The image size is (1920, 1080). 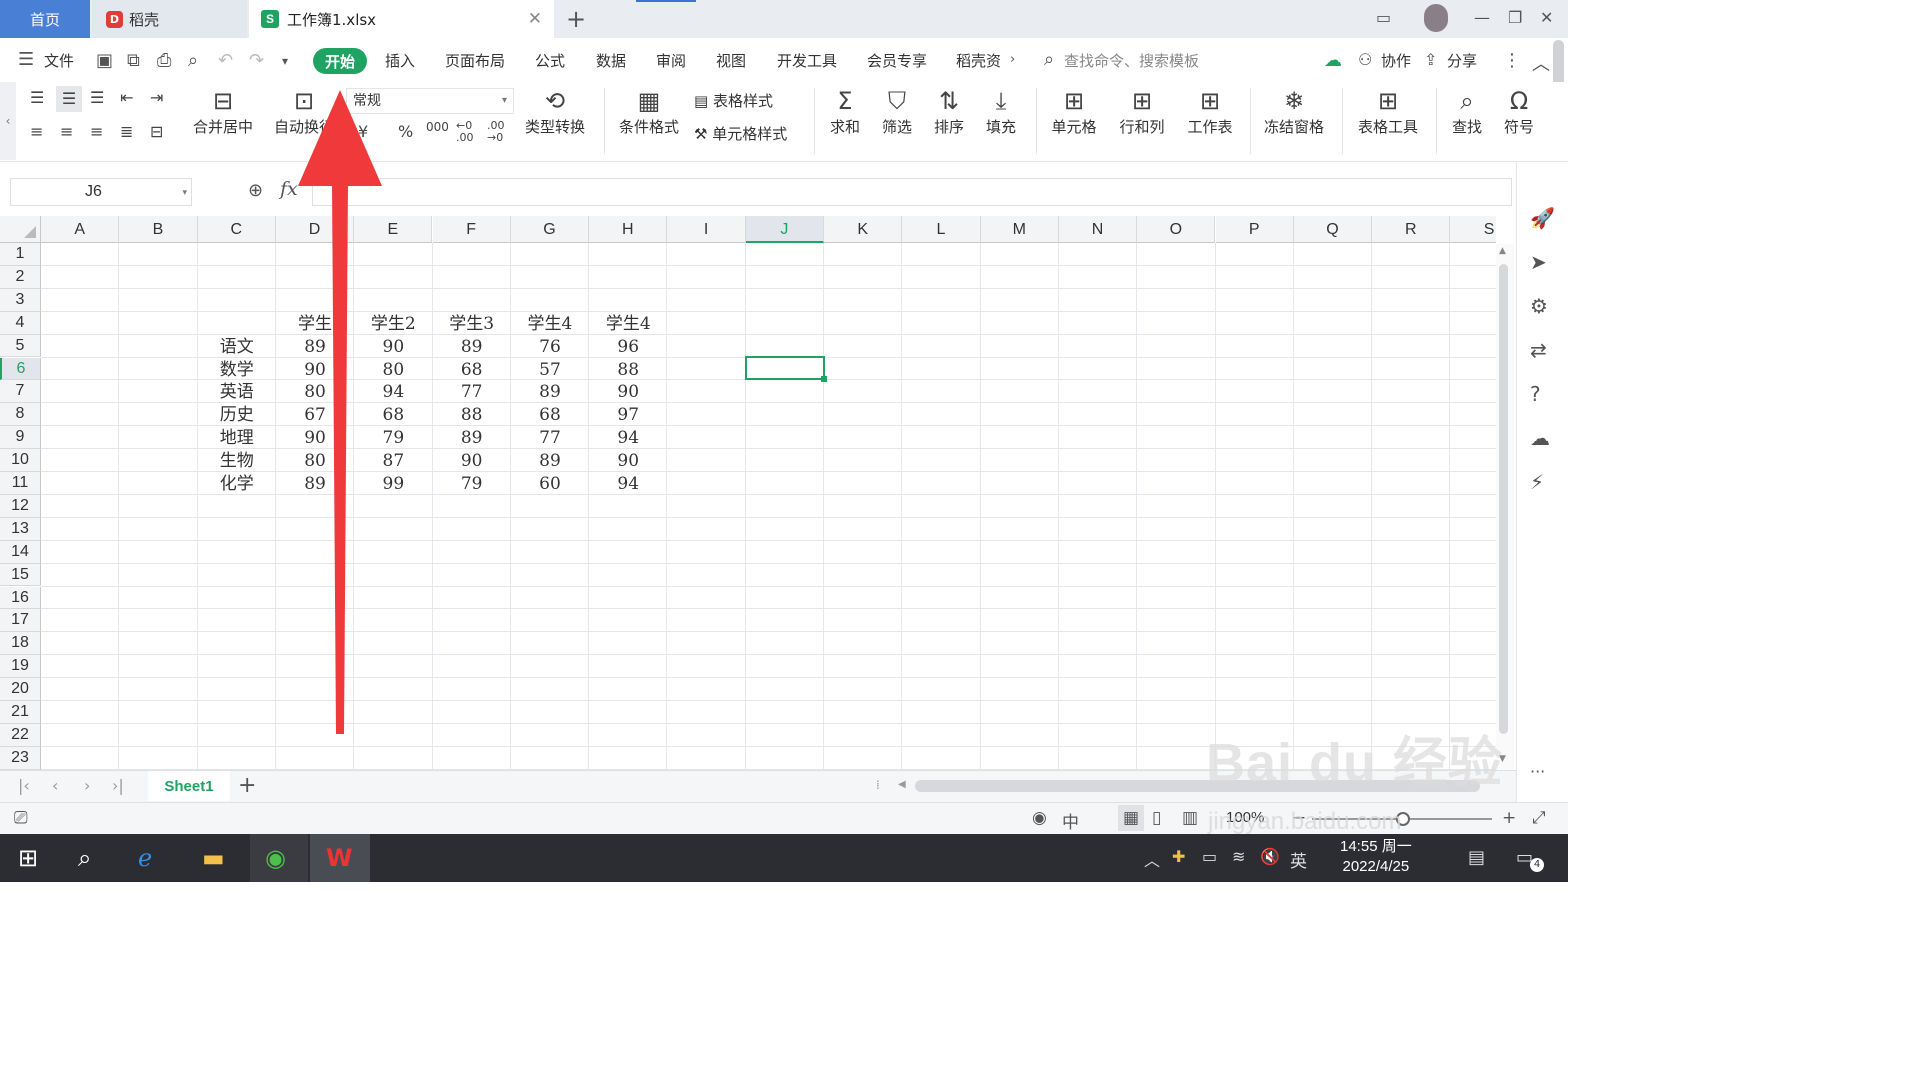 What do you see at coordinates (786, 369) in the screenshot?
I see `selected-cell` at bounding box center [786, 369].